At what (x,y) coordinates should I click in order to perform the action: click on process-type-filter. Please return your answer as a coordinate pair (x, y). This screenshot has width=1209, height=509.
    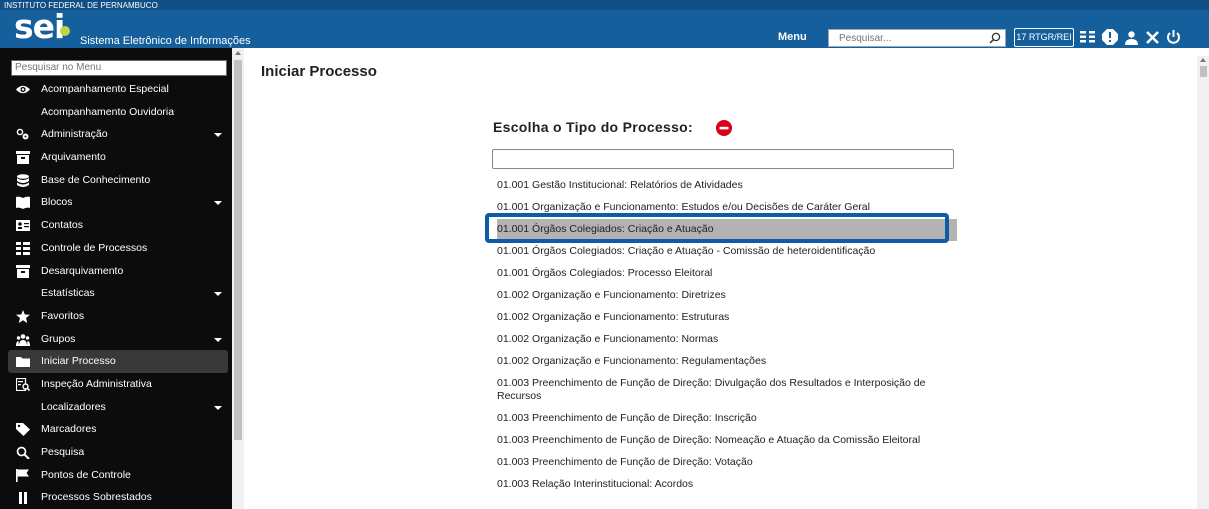
    Looking at the image, I should click on (723, 159).